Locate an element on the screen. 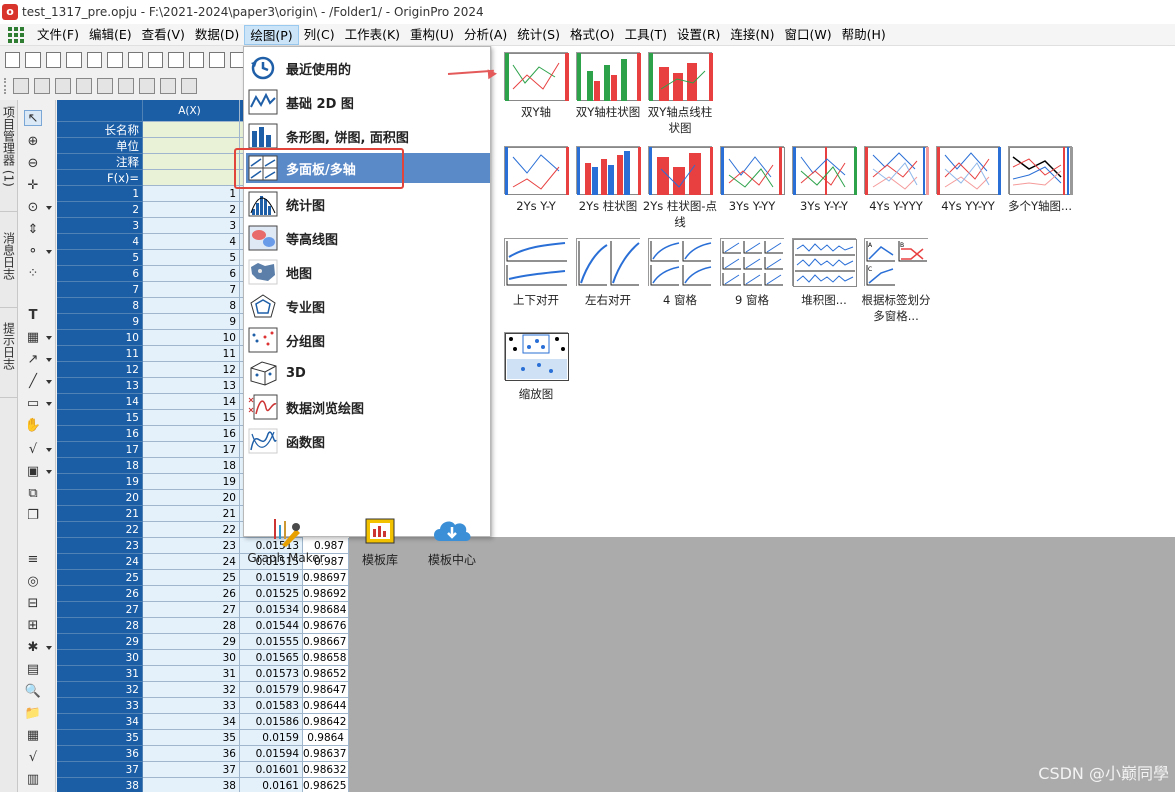  plot-menu-item: 基础 2D 图 is located at coordinates (368, 102).